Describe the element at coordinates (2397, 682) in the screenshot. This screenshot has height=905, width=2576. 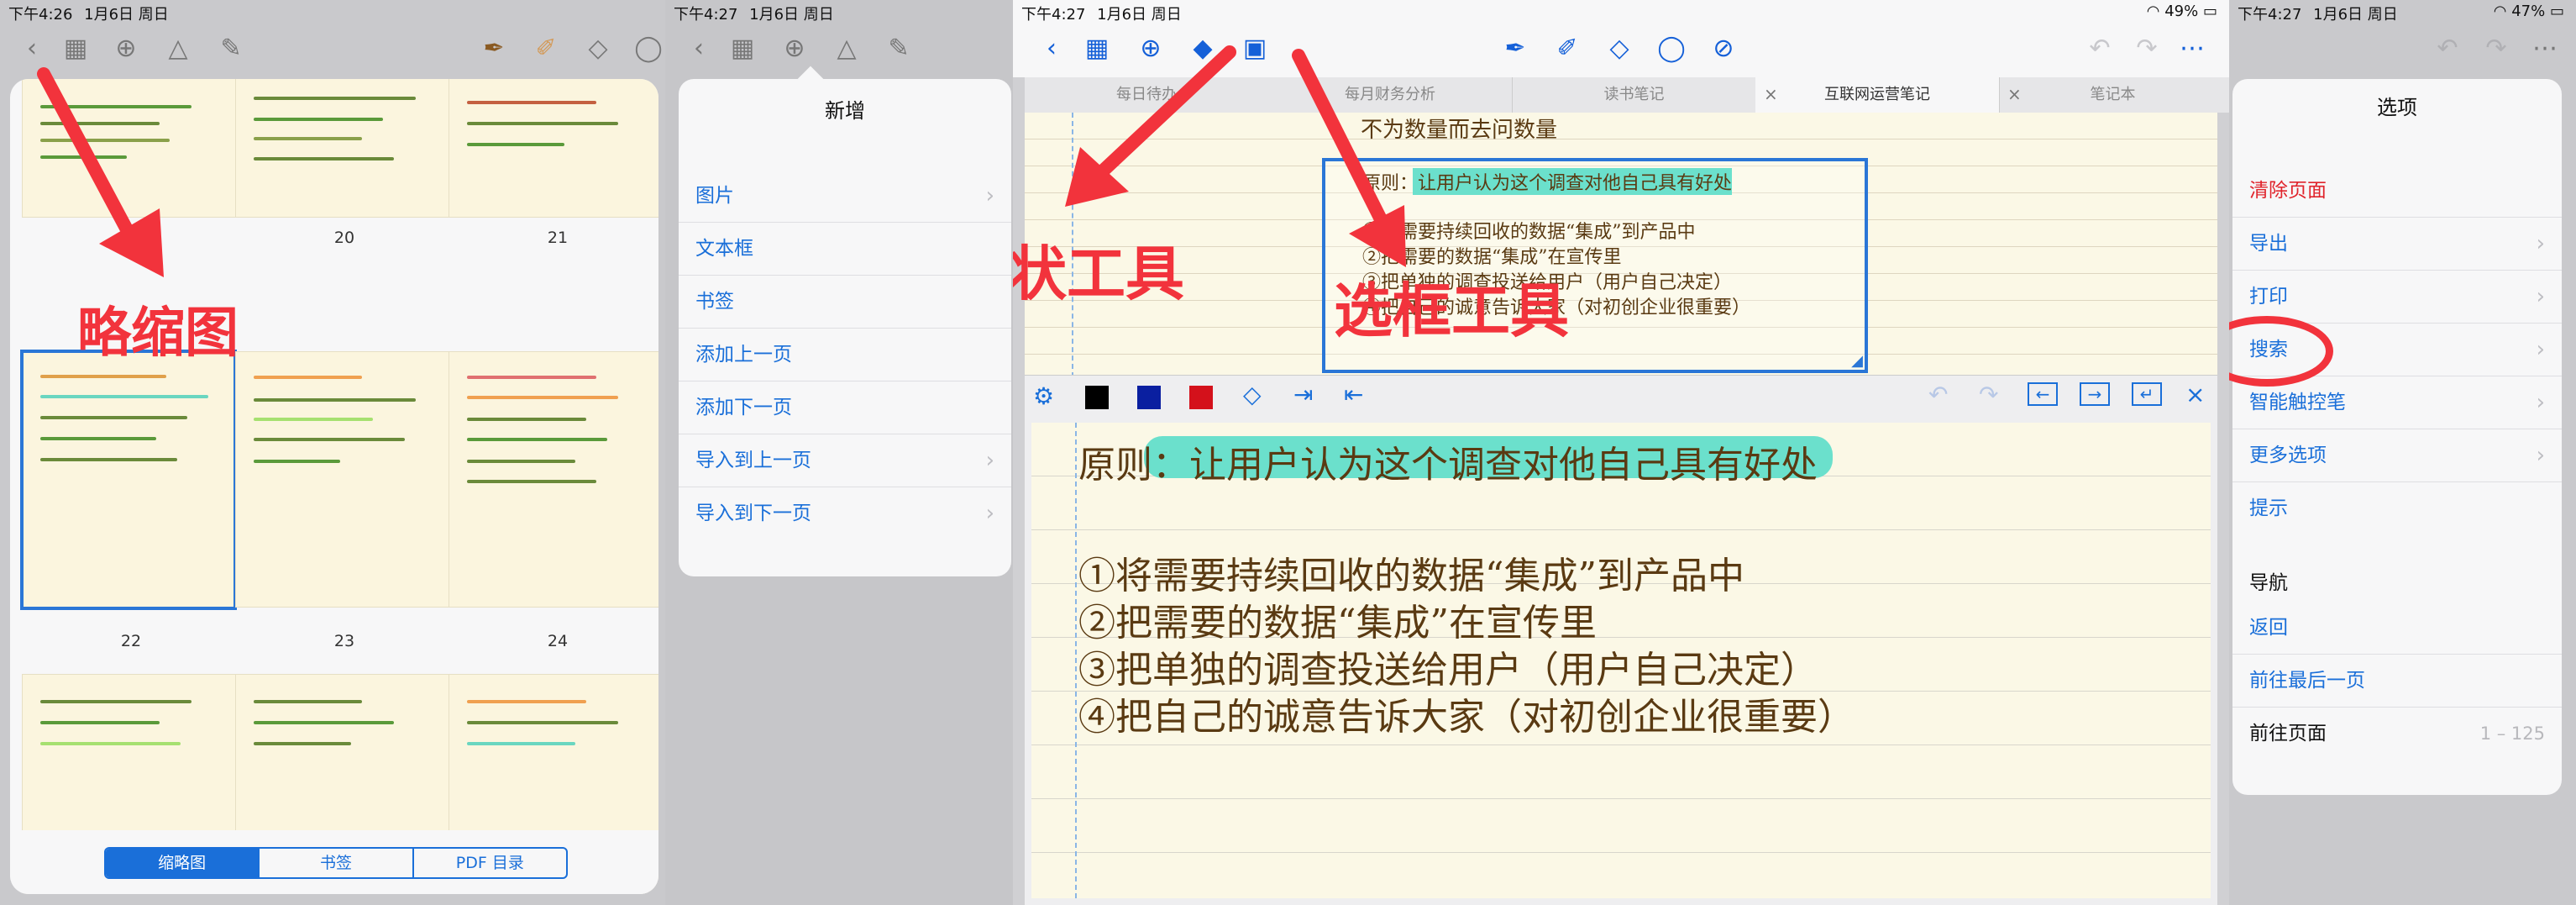
I see `menu-item-last-page: 前往最后一页` at that location.